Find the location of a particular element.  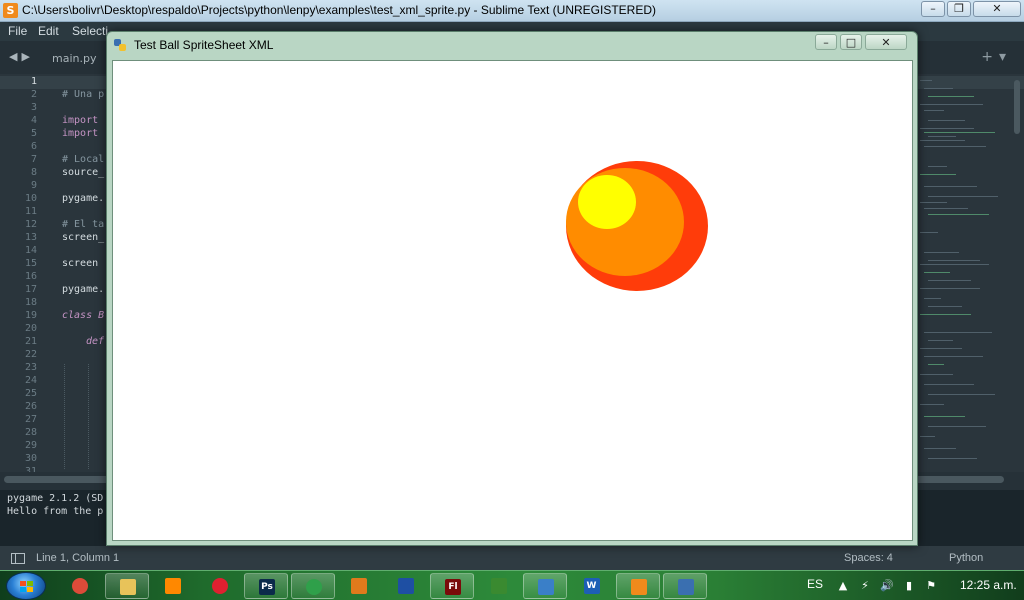

taskbar-blender-button is located at coordinates (406, 586).